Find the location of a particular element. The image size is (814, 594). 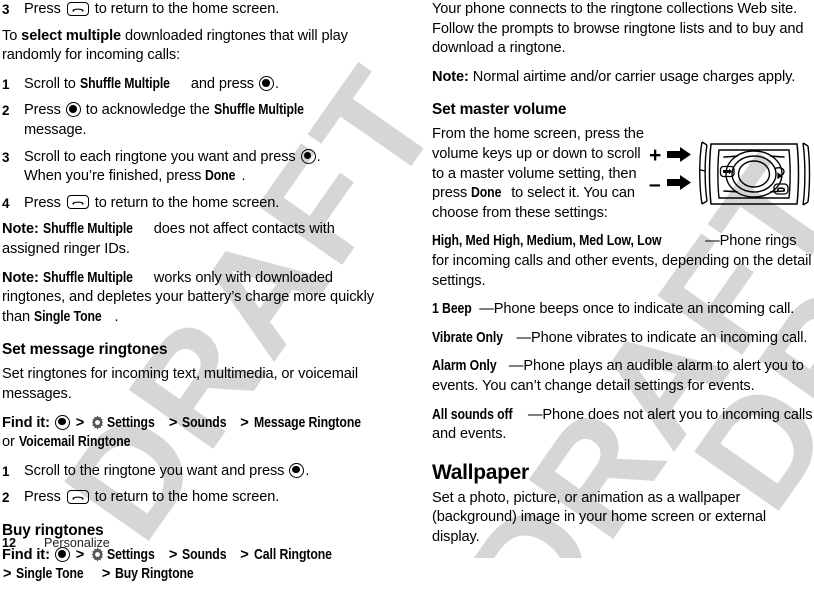

ui-term: Alarm Only is located at coordinates (464, 366).